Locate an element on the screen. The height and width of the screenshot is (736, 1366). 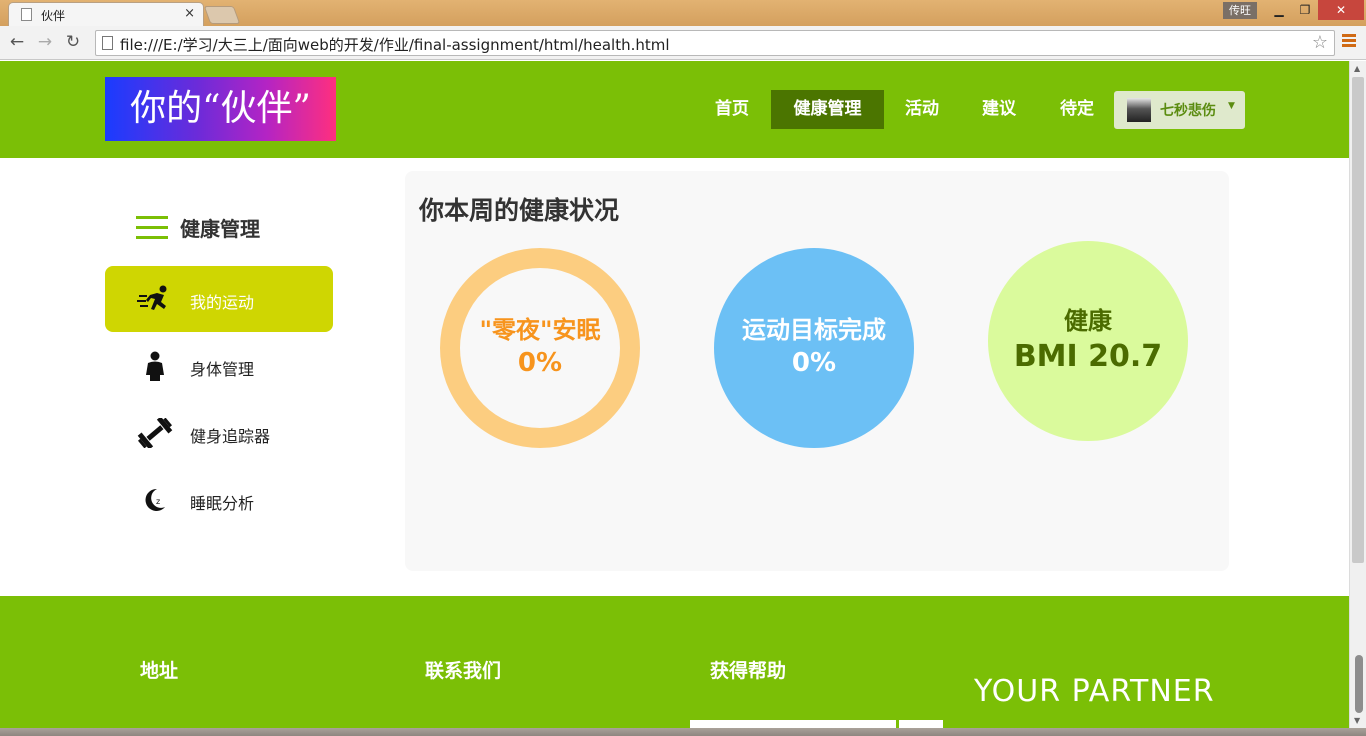
hamburger-icon is located at coordinates (152, 228).